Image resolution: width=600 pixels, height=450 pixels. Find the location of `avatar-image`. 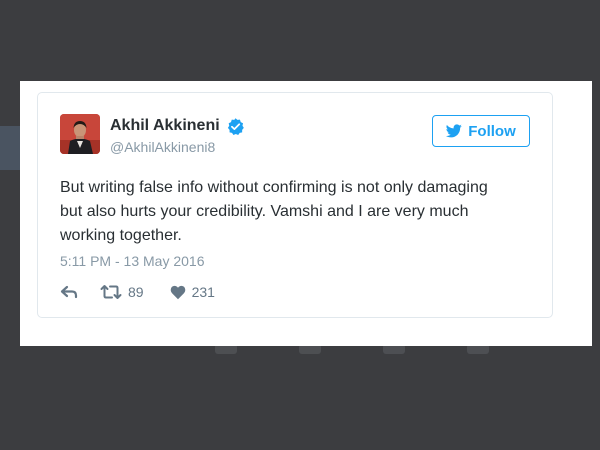

avatar-image is located at coordinates (80, 134).